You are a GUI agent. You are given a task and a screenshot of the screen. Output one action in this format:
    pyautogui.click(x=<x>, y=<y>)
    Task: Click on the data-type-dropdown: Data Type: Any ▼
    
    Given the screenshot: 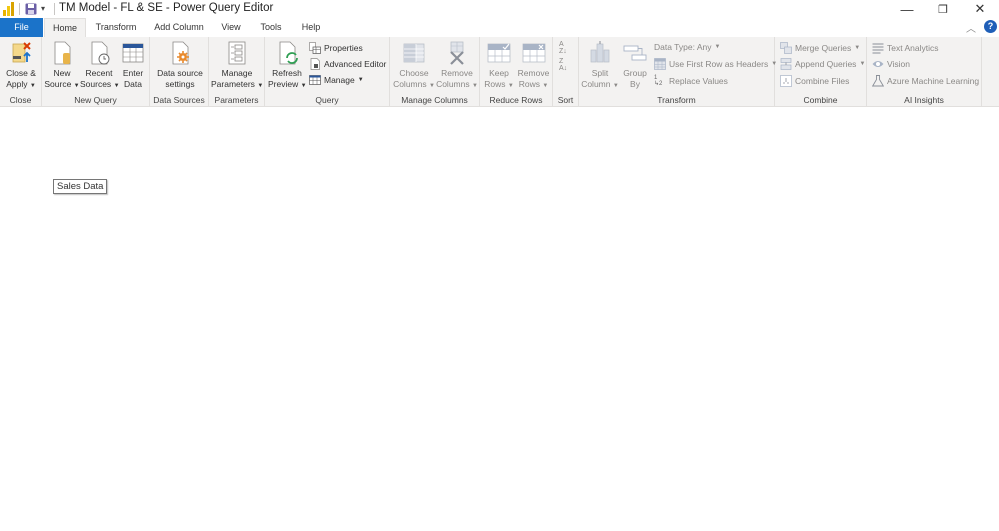 What is the action you would take?
    pyautogui.click(x=687, y=47)
    